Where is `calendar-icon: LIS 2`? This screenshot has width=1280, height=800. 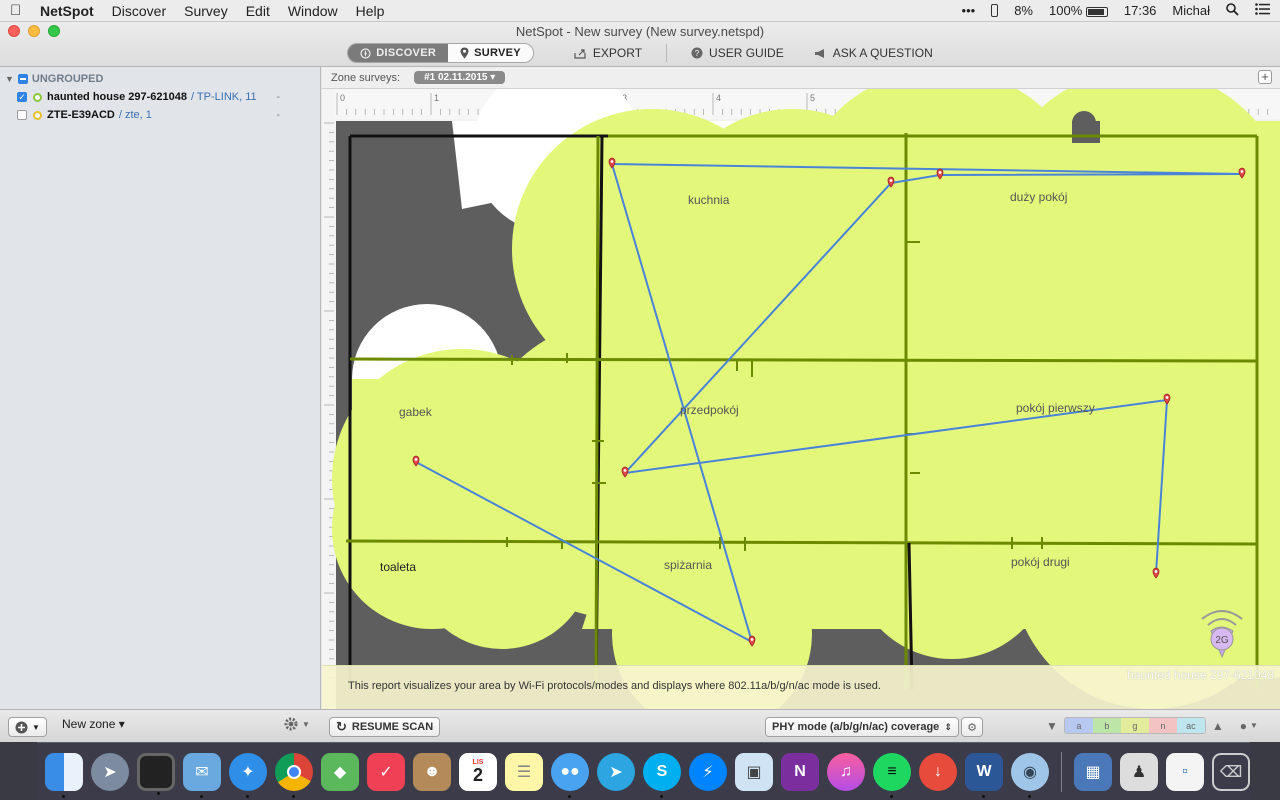 calendar-icon: LIS 2 is located at coordinates (478, 771).